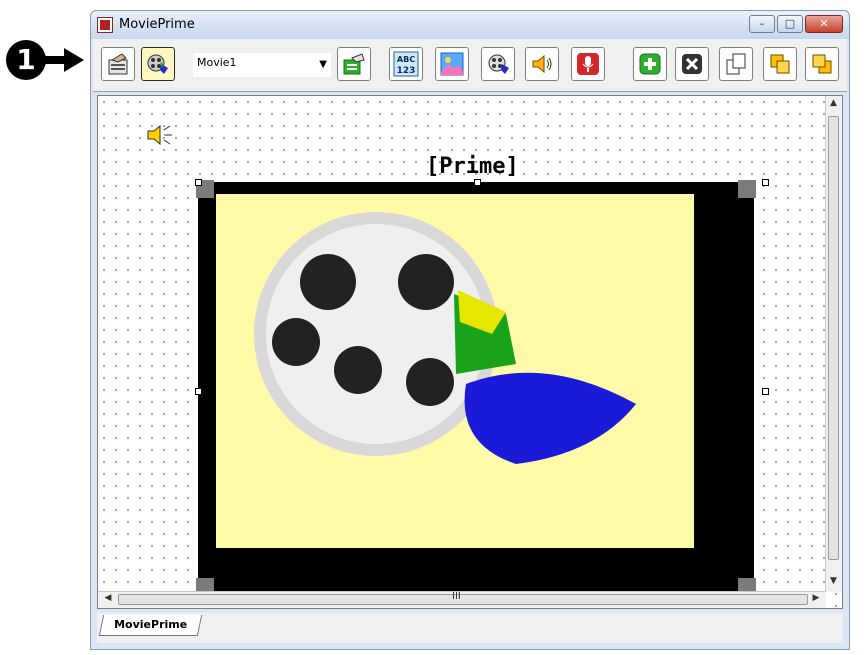  I want to click on image-icon, so click(452, 64).